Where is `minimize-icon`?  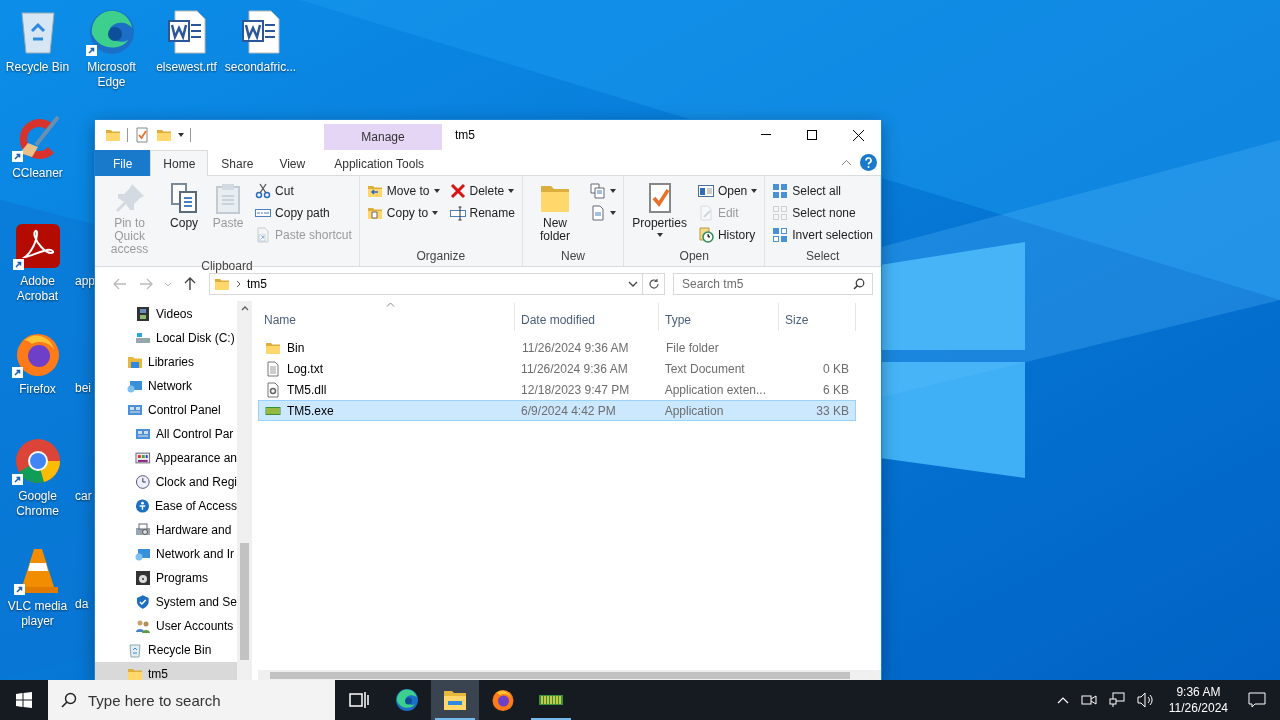
minimize-icon is located at coordinates (766, 135).